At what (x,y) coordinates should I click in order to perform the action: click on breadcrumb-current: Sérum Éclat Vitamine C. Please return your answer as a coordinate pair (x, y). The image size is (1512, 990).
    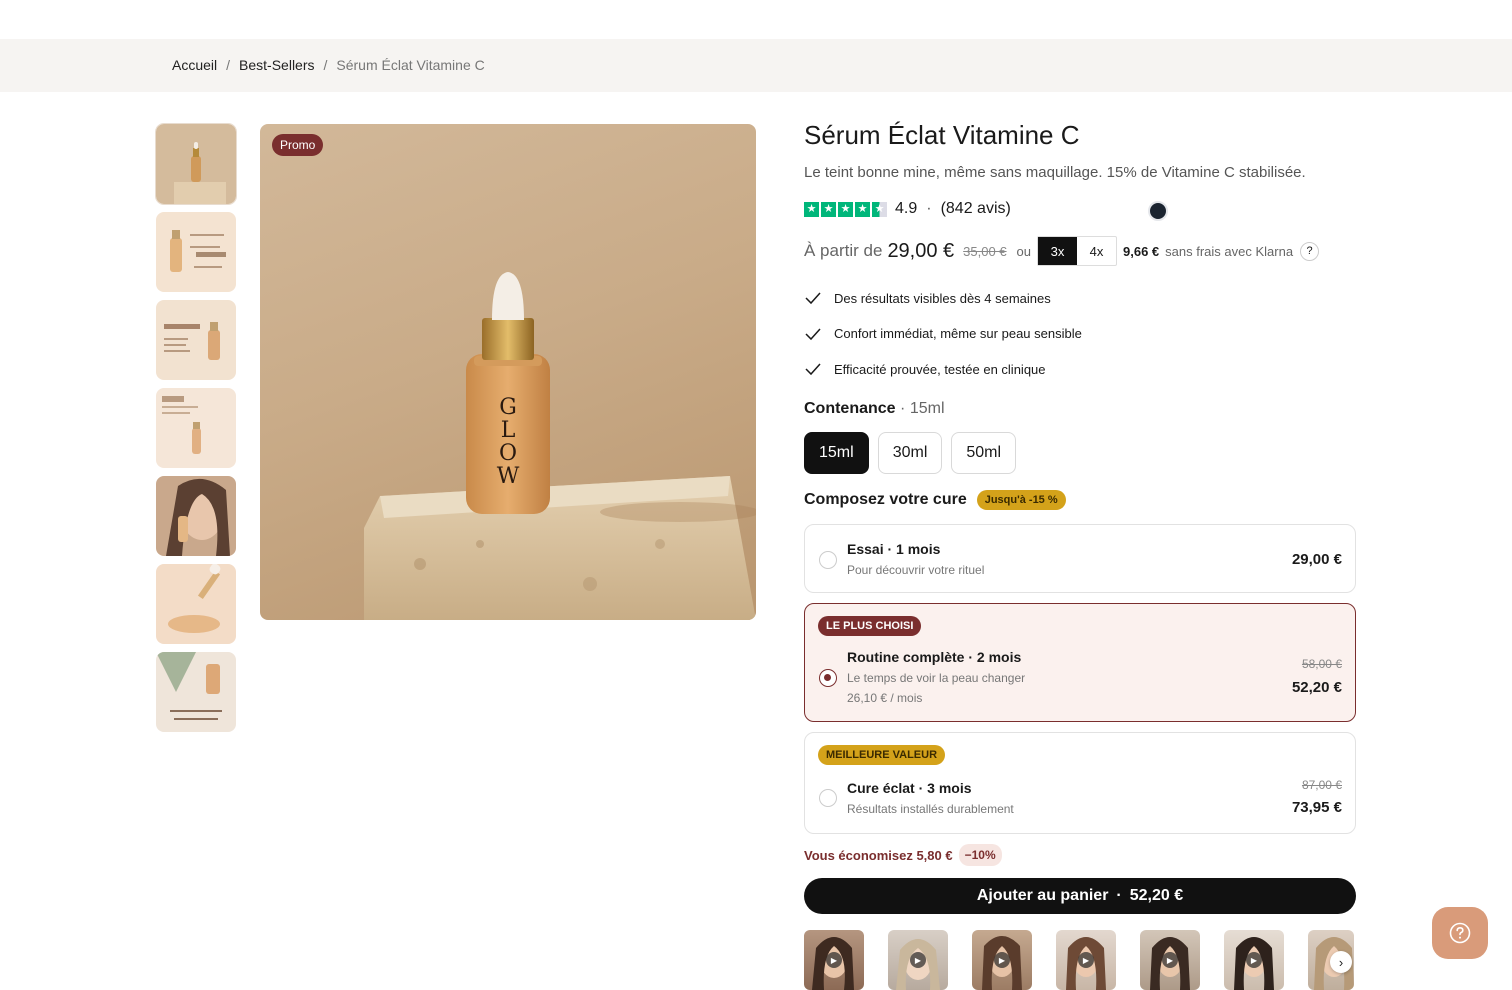
    Looking at the image, I should click on (410, 65).